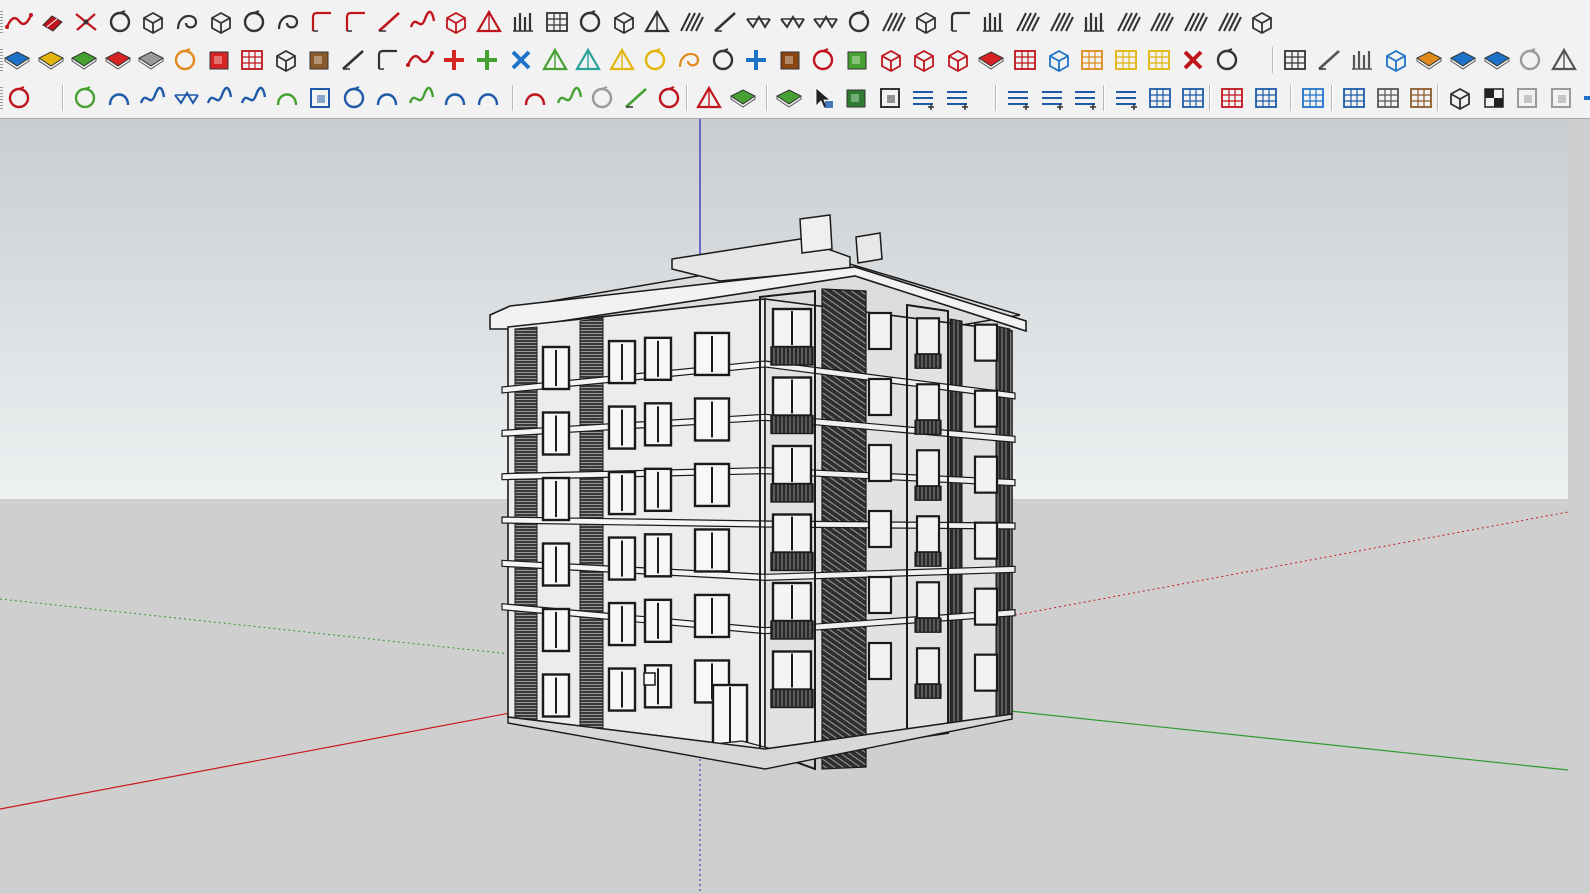 The image size is (1590, 894). Describe the element at coordinates (1396, 60) in the screenshot. I see `sandbox-icon` at that location.